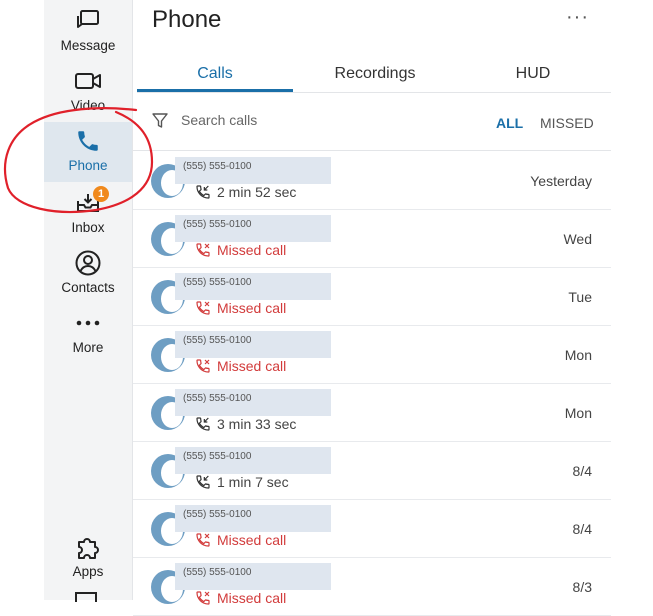 Image resolution: width=653 pixels, height=616 pixels. I want to click on filter-icon, so click(160, 123).